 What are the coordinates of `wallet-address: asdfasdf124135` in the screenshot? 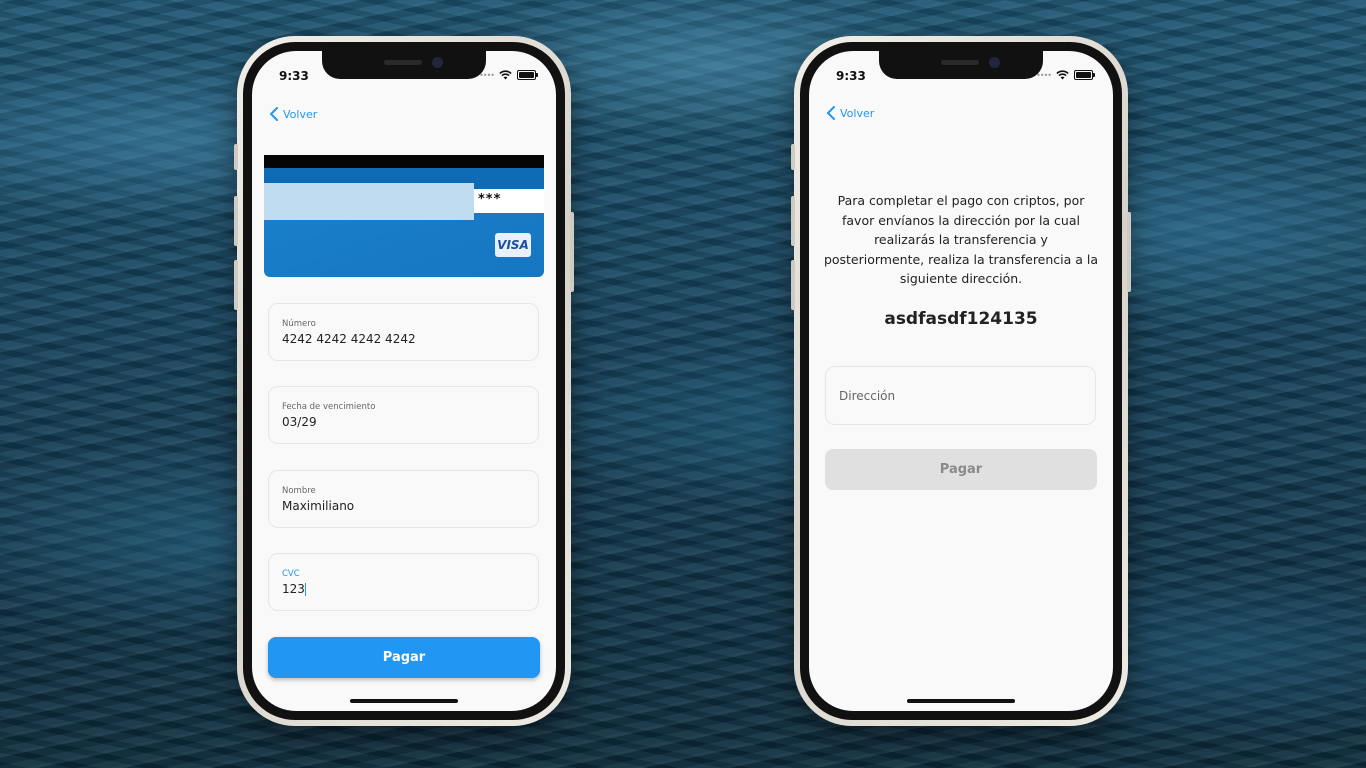 It's located at (961, 319).